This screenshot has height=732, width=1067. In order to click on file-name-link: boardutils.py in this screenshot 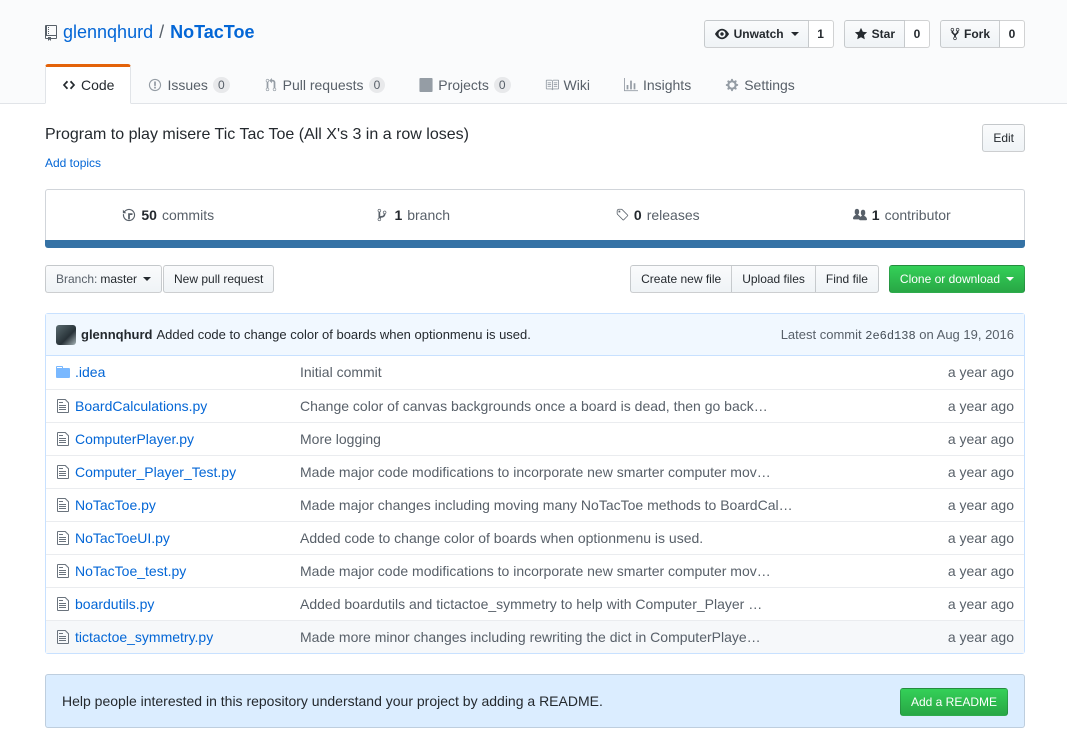, I will do `click(114, 604)`.